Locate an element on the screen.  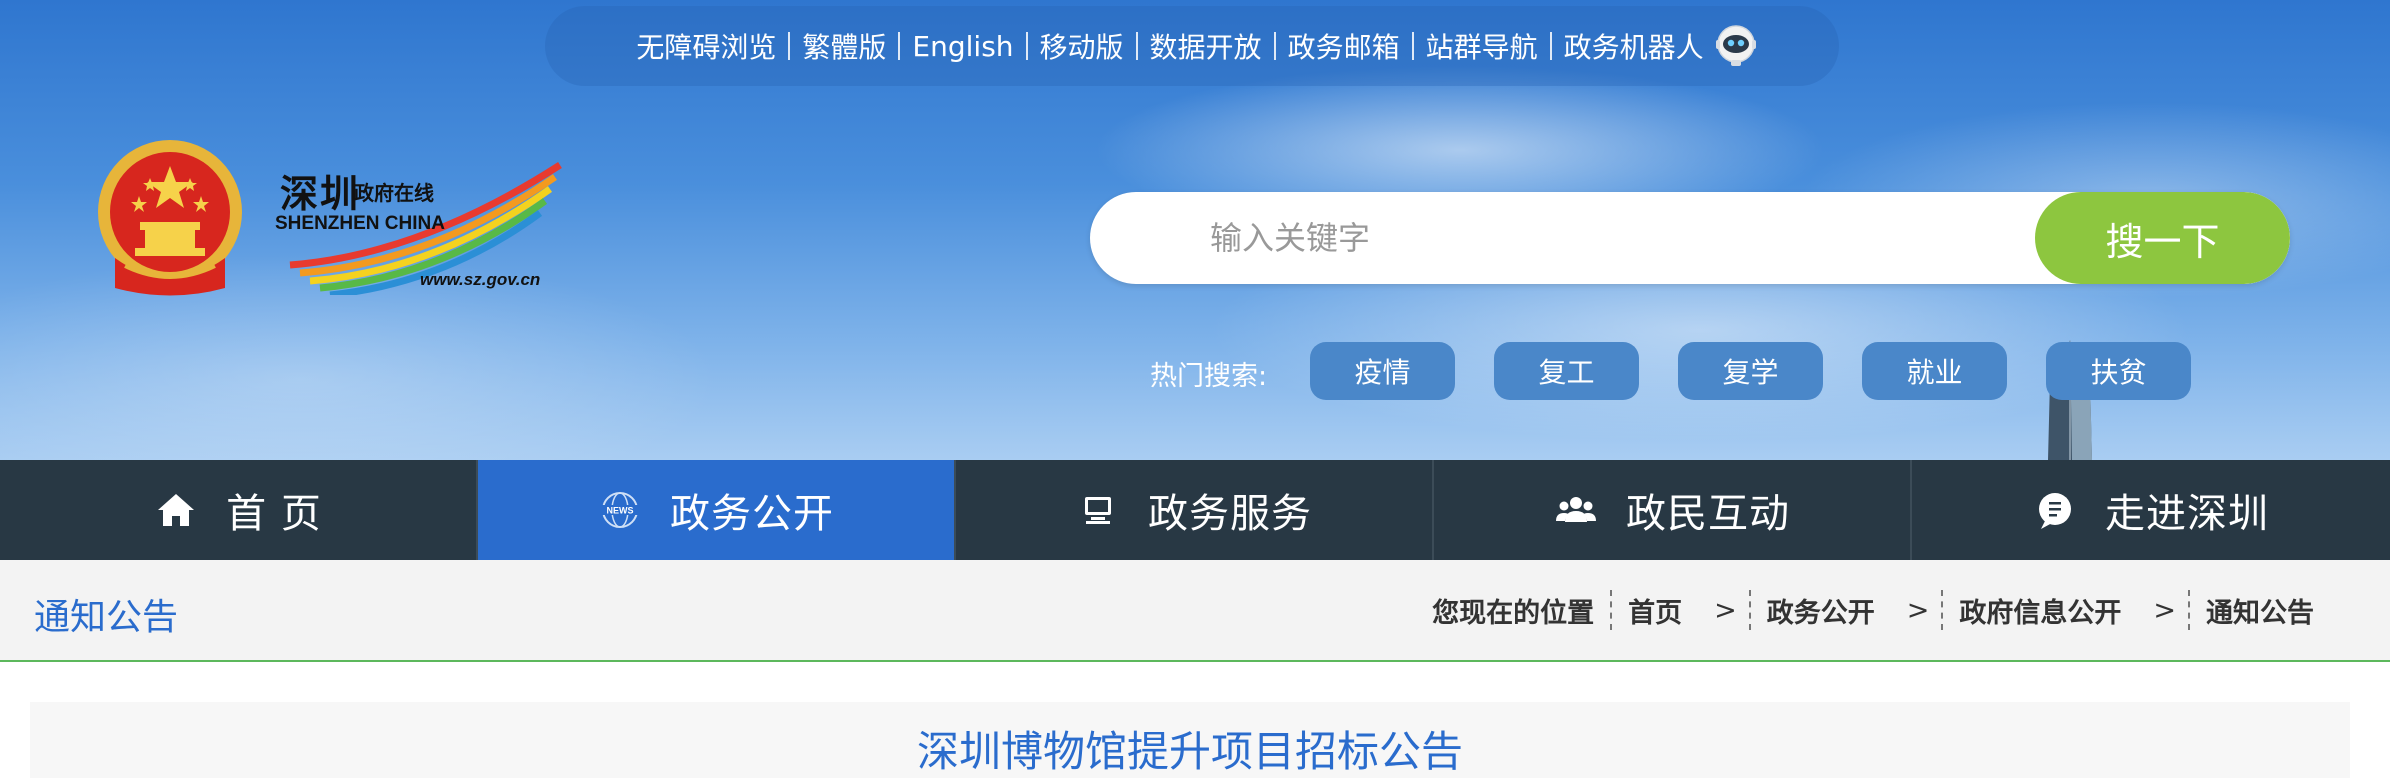
nav-label: 走进深圳 is located at coordinates (2187, 514).